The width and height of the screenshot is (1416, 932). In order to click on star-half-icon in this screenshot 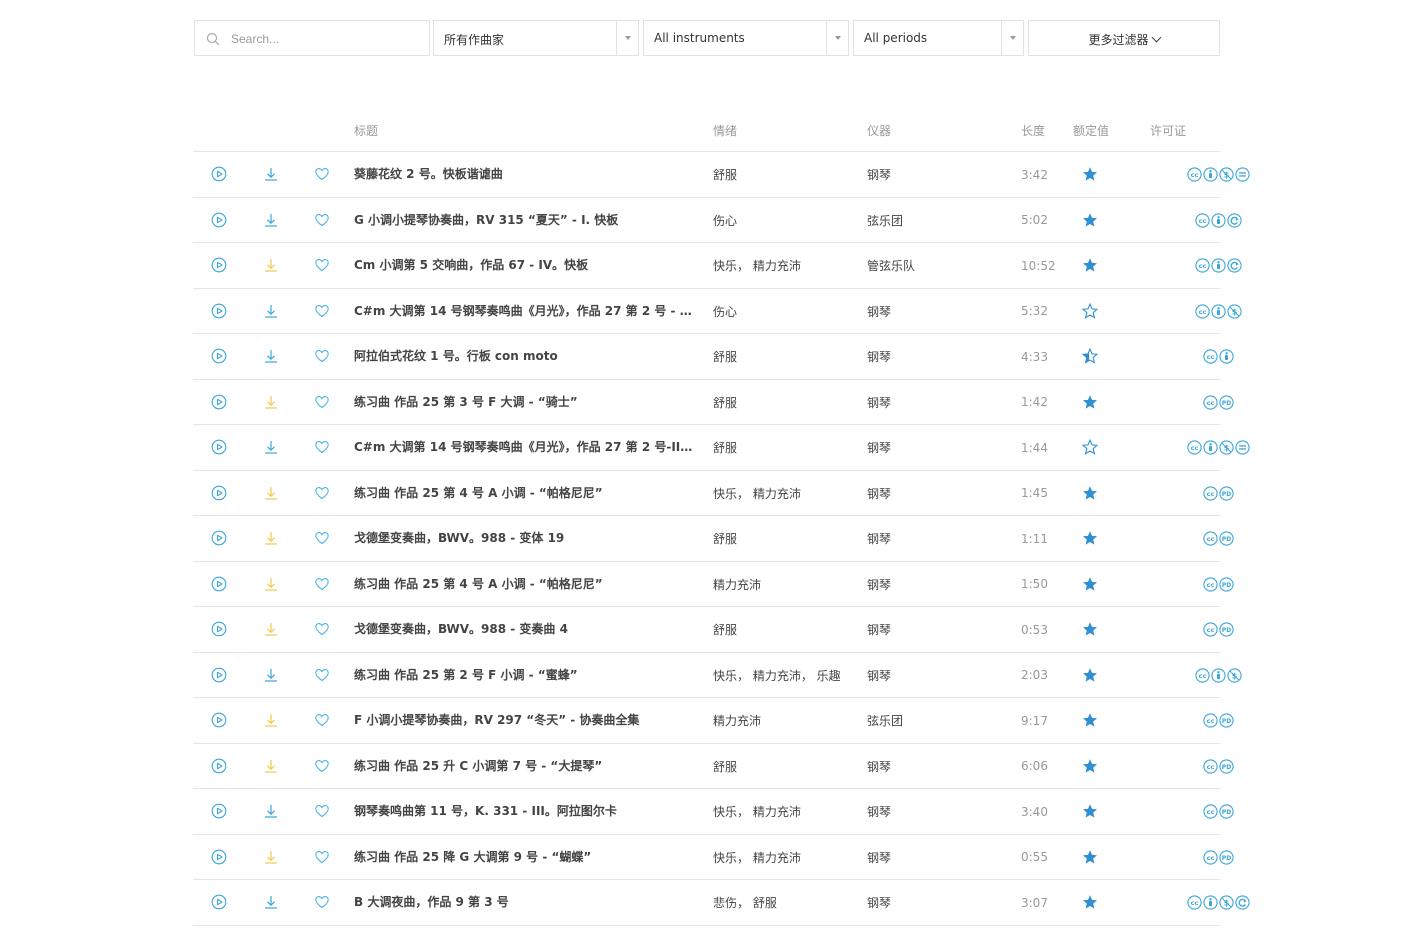, I will do `click(1090, 357)`.